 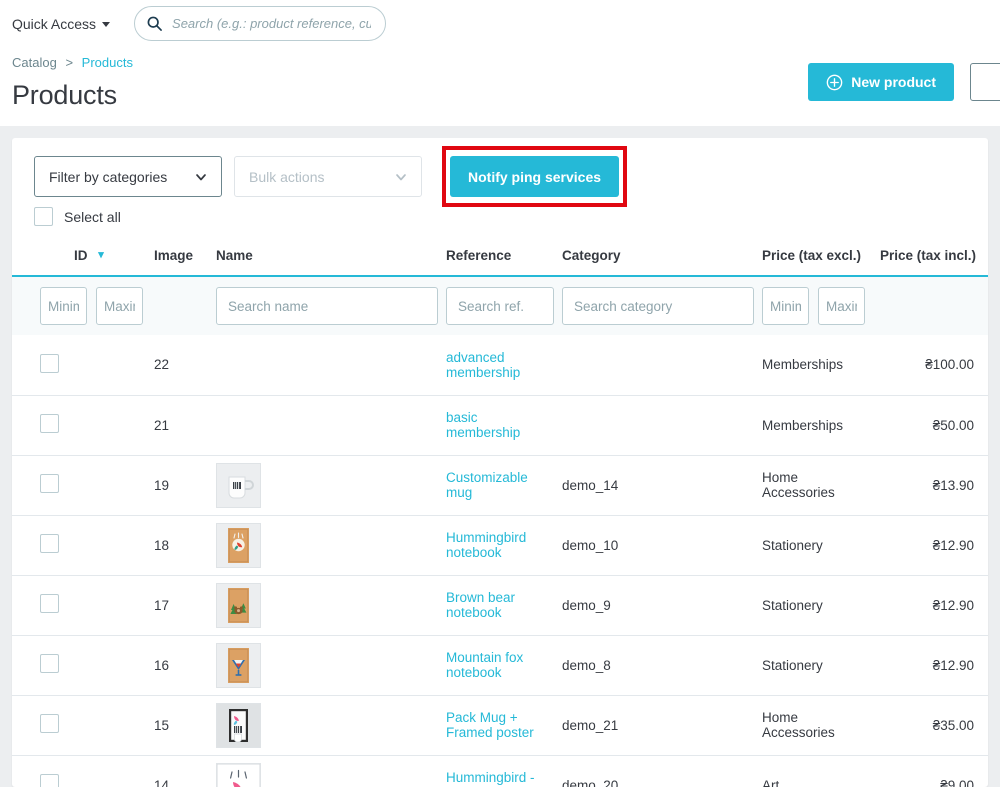 I want to click on filter-id-min-input, so click(x=63, y=306).